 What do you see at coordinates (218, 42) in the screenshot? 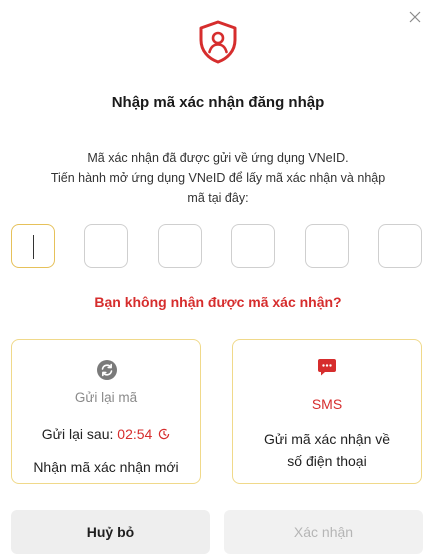
I see `shield-user-icon` at bounding box center [218, 42].